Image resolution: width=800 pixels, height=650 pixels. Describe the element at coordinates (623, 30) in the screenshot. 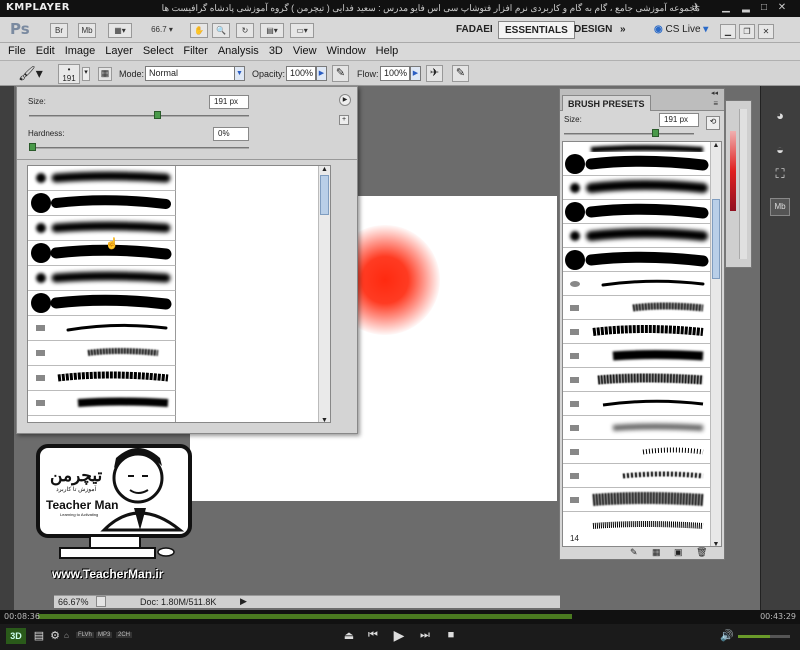

I see `more-workspaces-icon: »` at that location.